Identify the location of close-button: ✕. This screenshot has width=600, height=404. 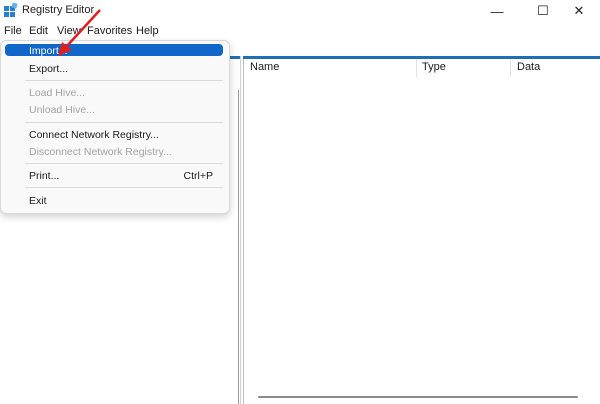
(578, 11).